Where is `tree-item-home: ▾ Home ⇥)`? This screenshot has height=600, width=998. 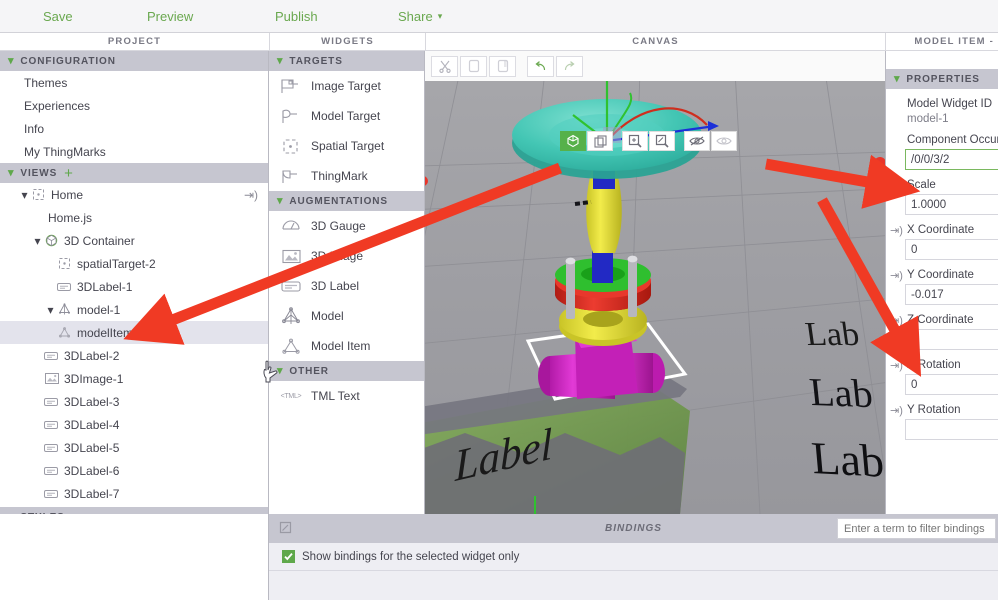 tree-item-home: ▾ Home ⇥) is located at coordinates (134, 194).